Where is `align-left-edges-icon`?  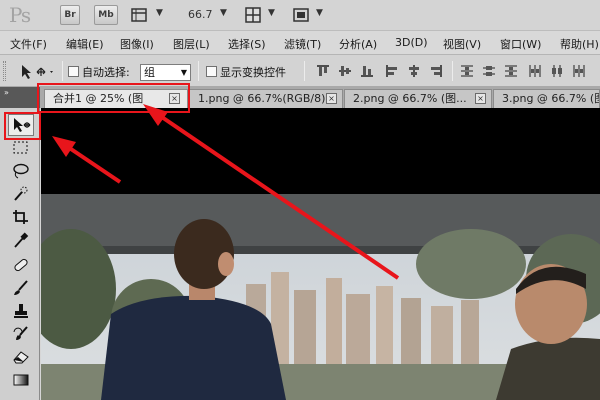 align-left-edges-icon is located at coordinates (392, 71).